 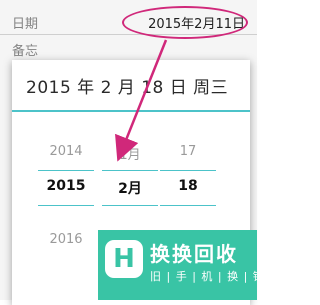 I want to click on logo-icon: H, so click(x=124, y=259).